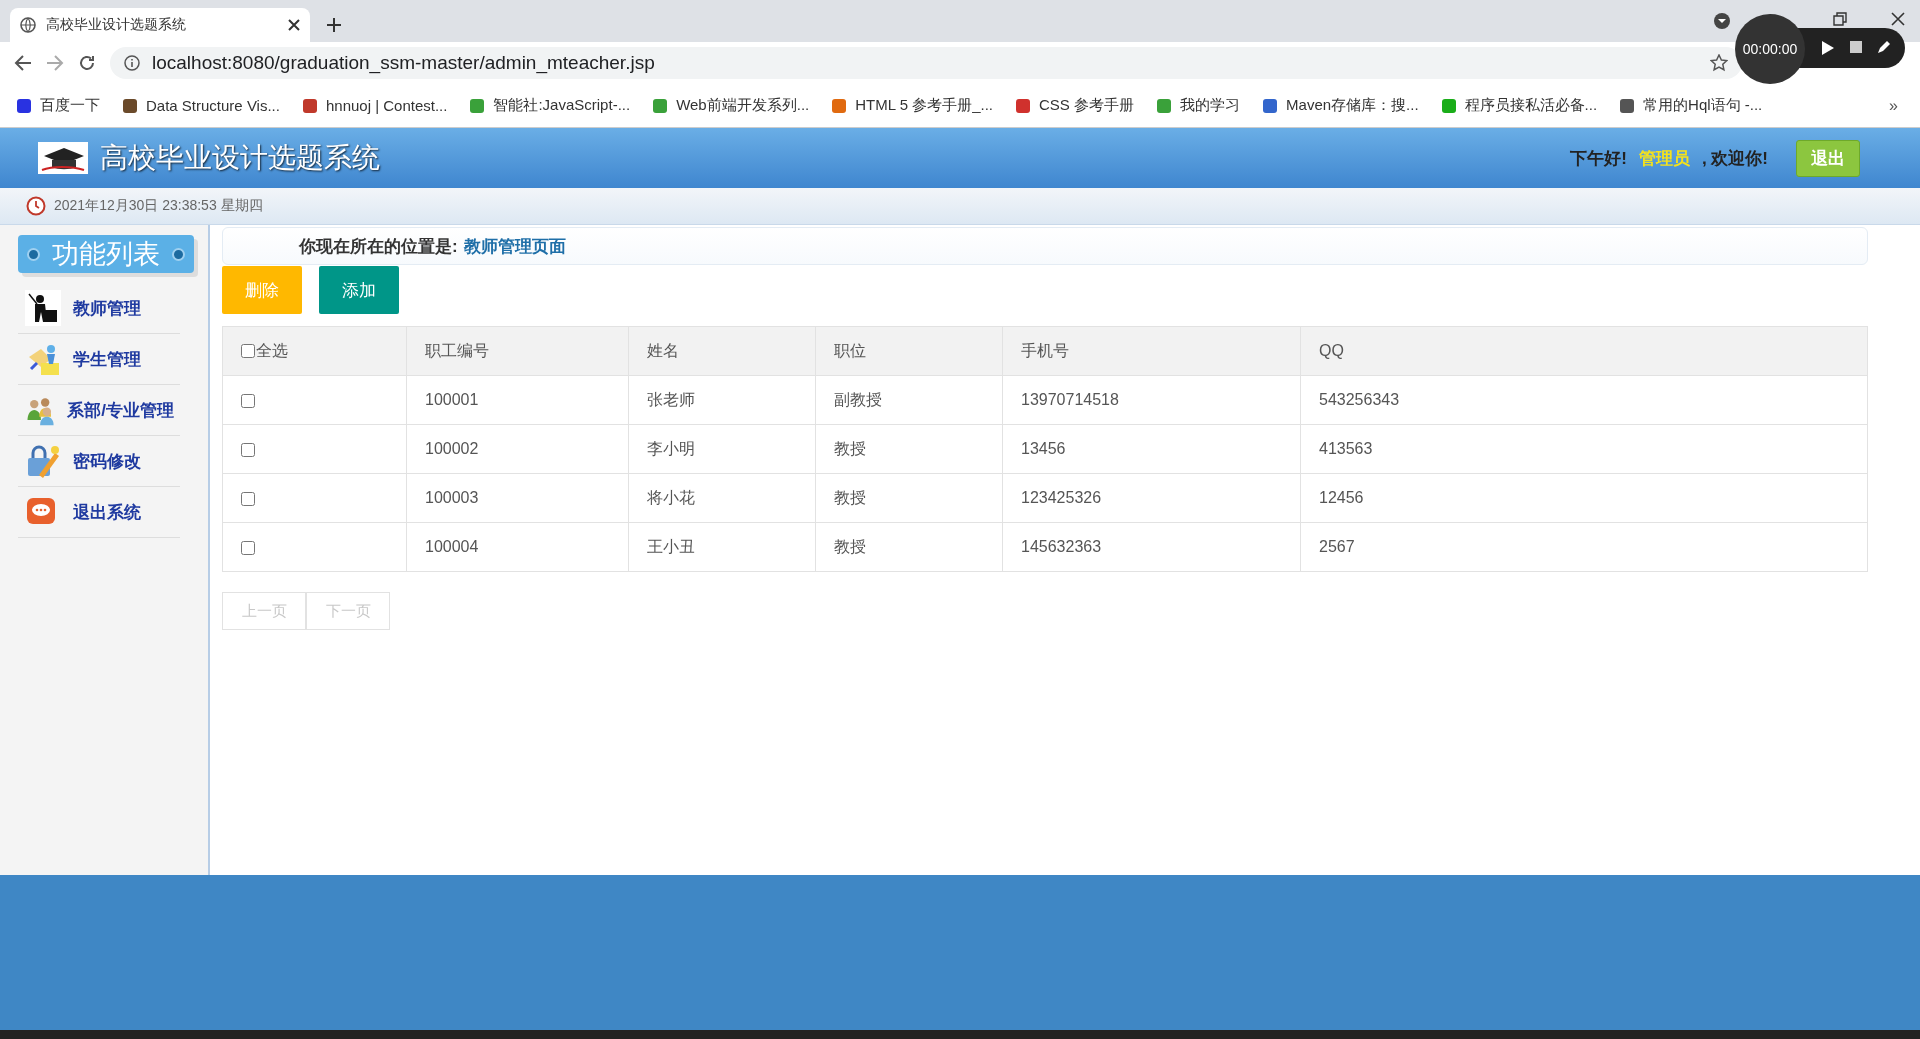 The width and height of the screenshot is (1920, 1039). What do you see at coordinates (99, 410) in the screenshot?
I see `sidebar-item: 系部/专业管理` at bounding box center [99, 410].